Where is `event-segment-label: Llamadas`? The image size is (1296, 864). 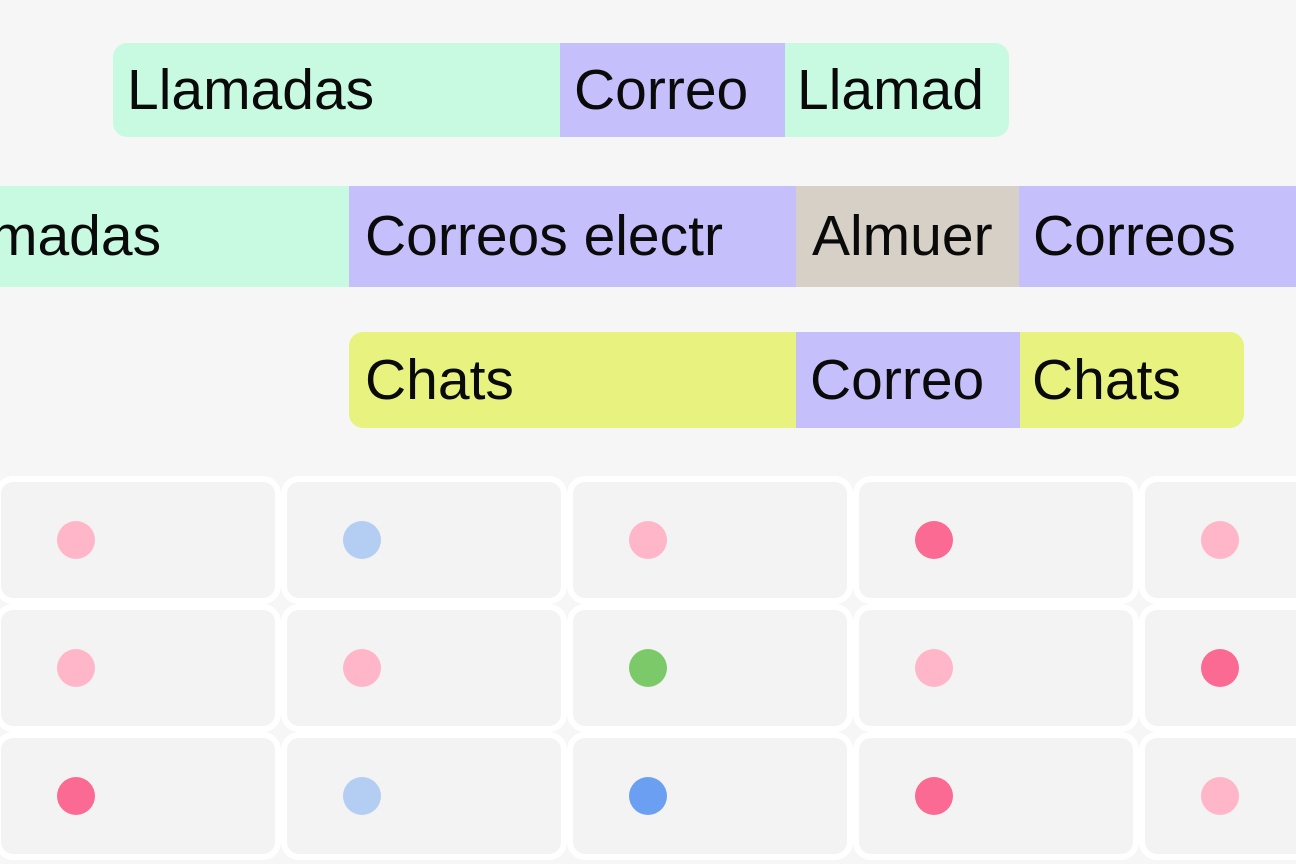
event-segment-label: Llamadas is located at coordinates (251, 89).